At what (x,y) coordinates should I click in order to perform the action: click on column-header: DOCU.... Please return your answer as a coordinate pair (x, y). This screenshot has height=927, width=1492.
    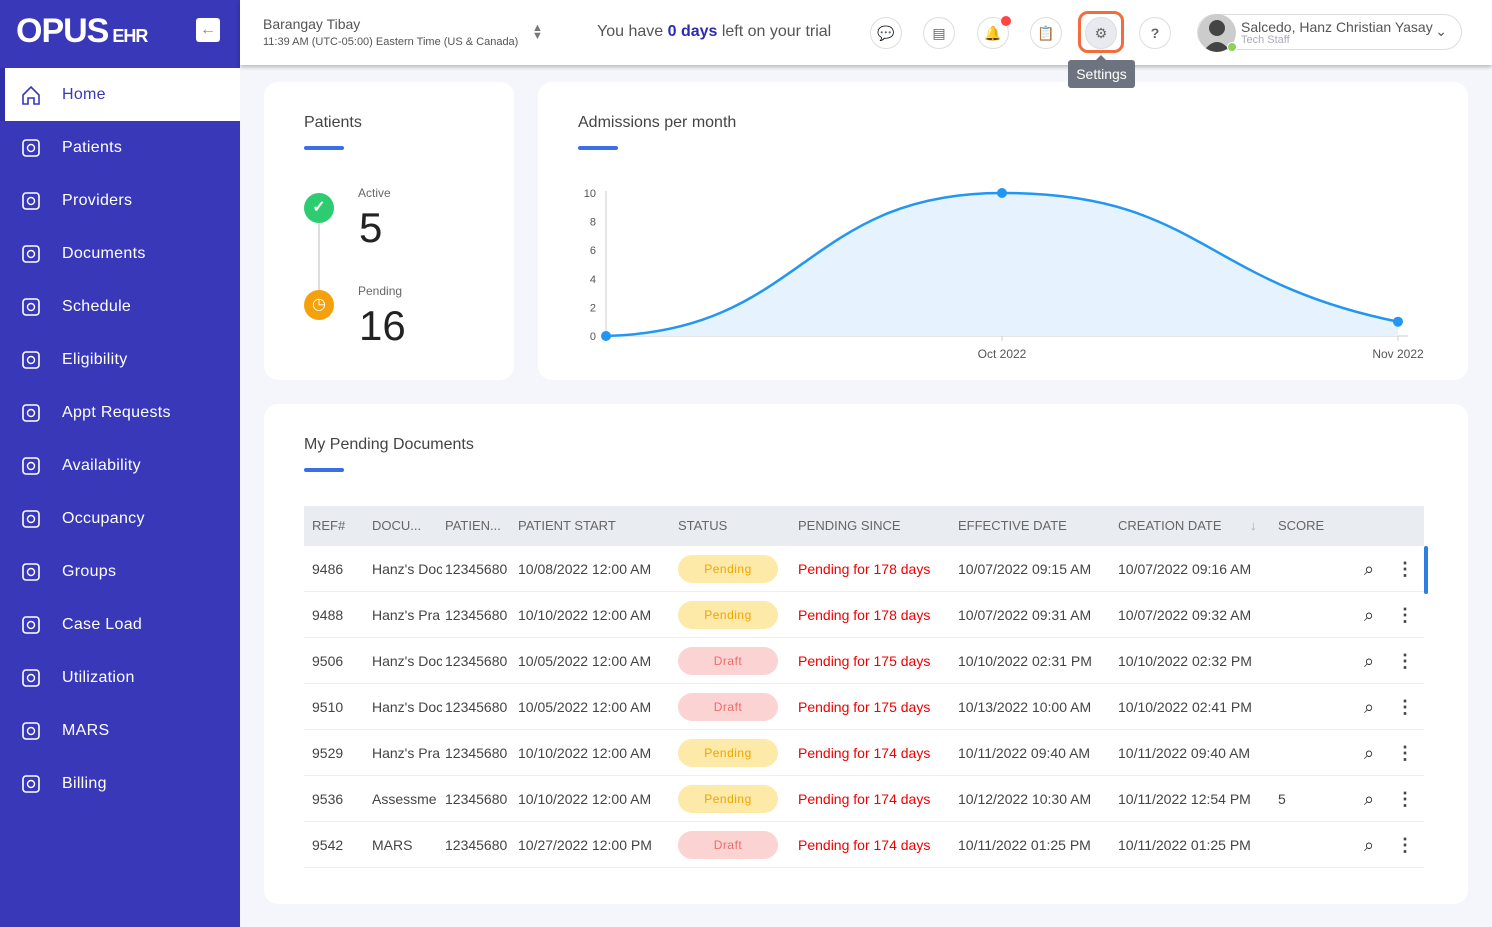
    Looking at the image, I should click on (396, 526).